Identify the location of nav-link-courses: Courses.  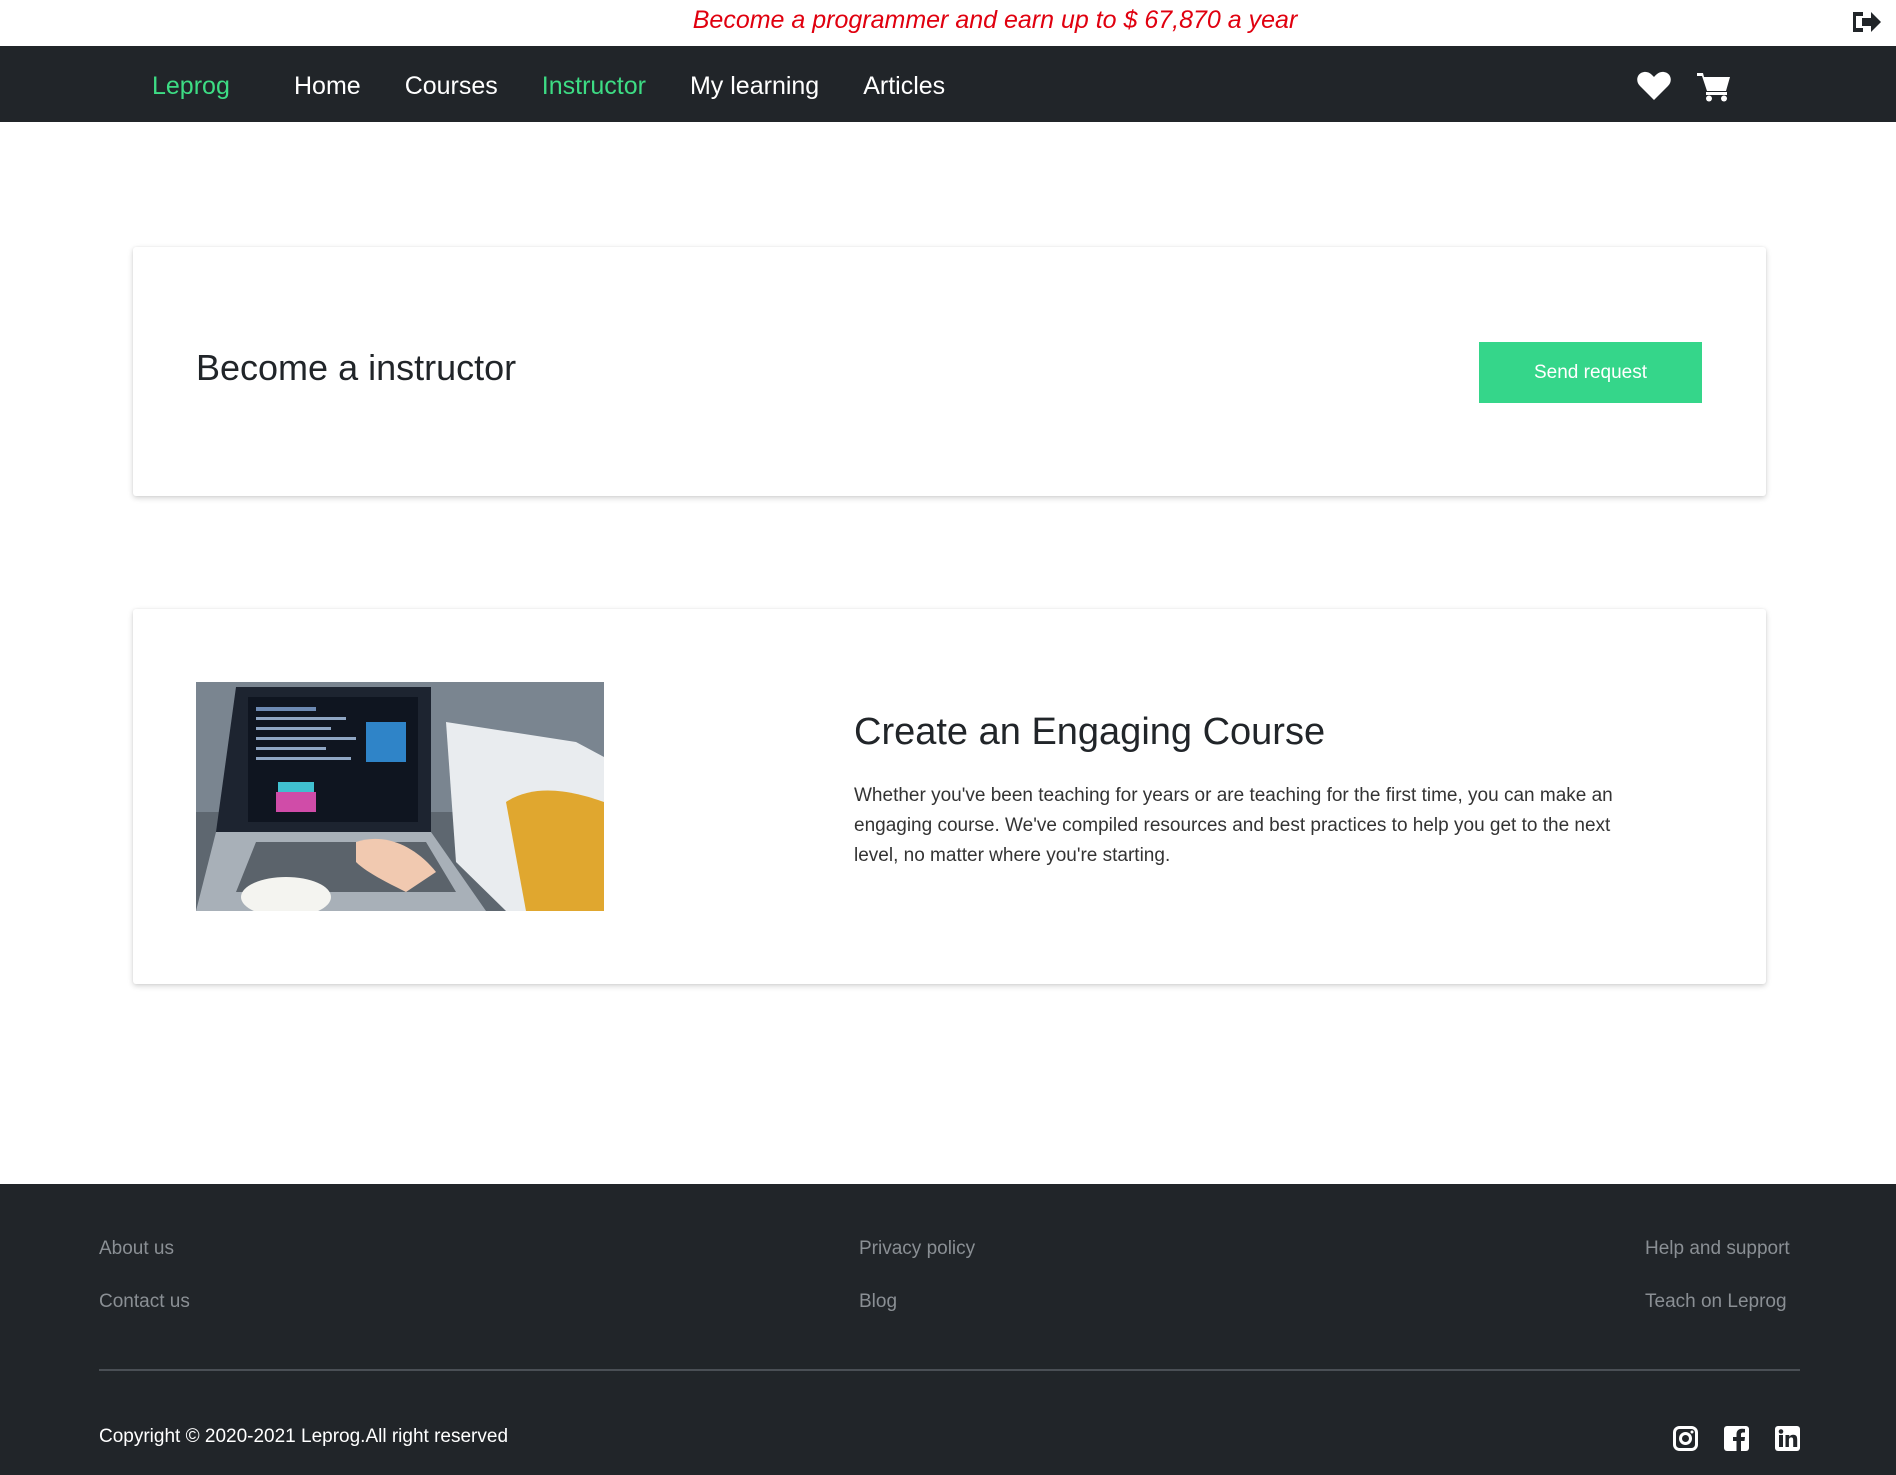
(451, 86).